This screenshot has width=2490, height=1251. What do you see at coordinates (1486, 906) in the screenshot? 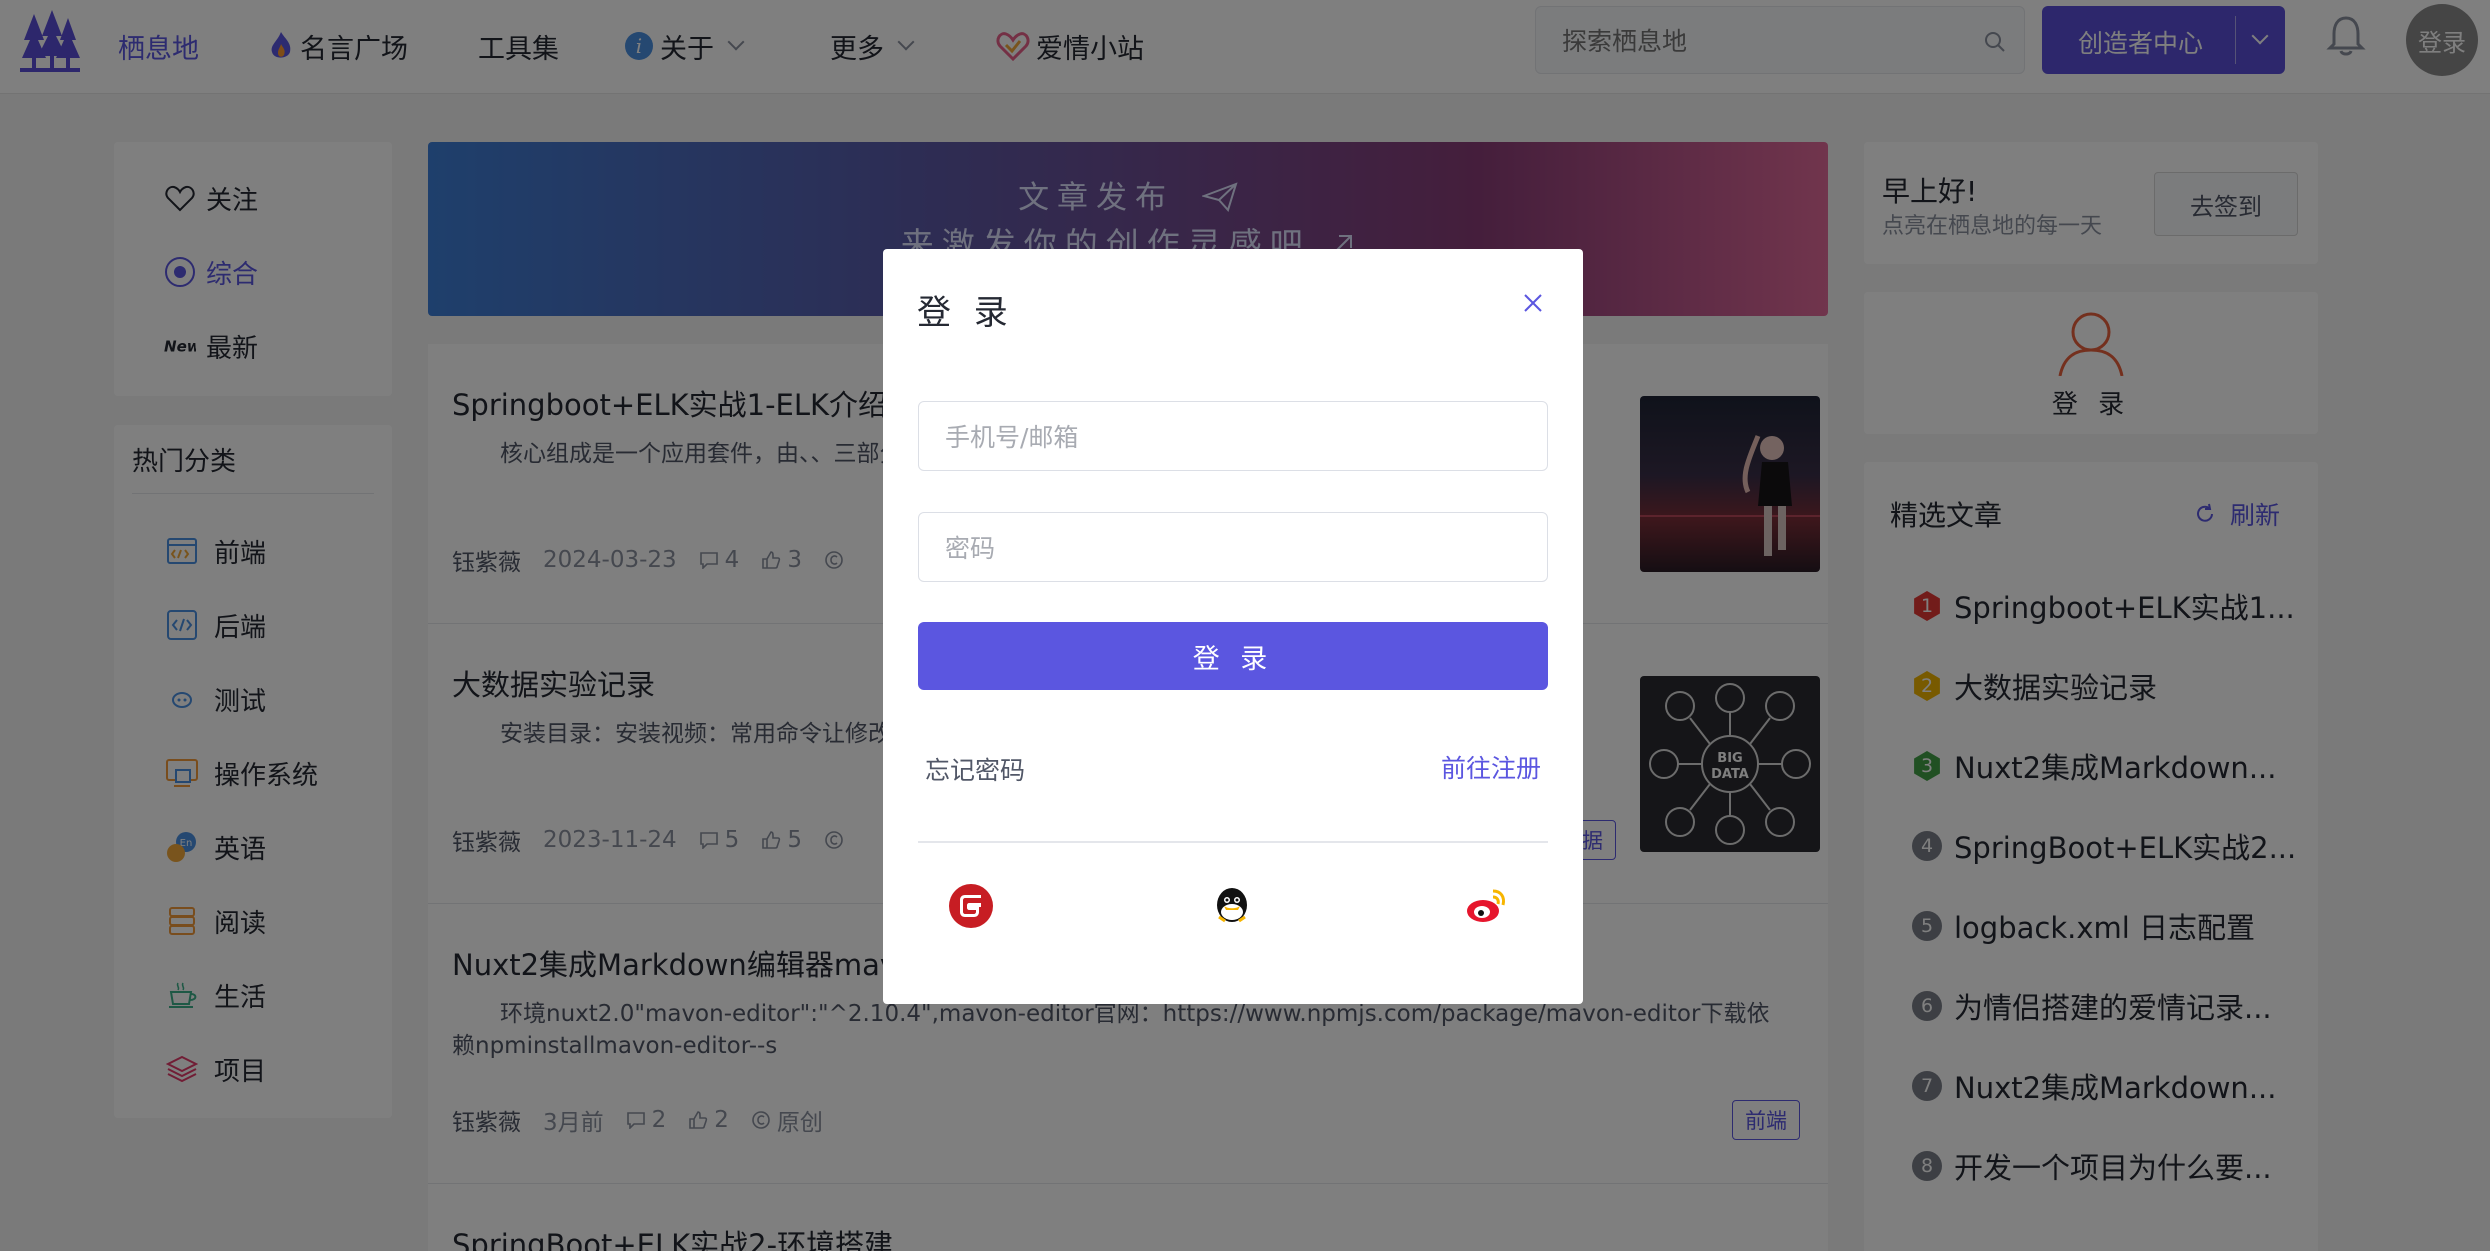
I see `weibo-icon` at bounding box center [1486, 906].